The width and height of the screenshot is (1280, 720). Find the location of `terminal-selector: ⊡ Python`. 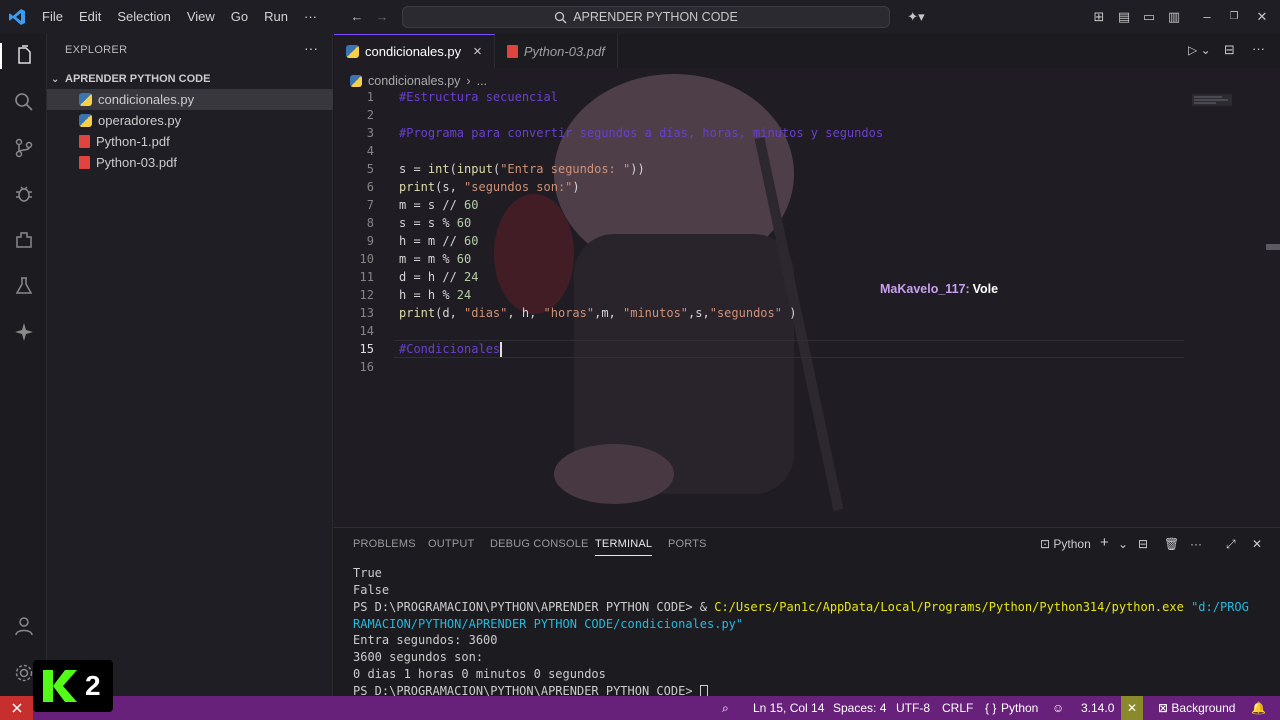

terminal-selector: ⊡ Python is located at coordinates (1065, 544).